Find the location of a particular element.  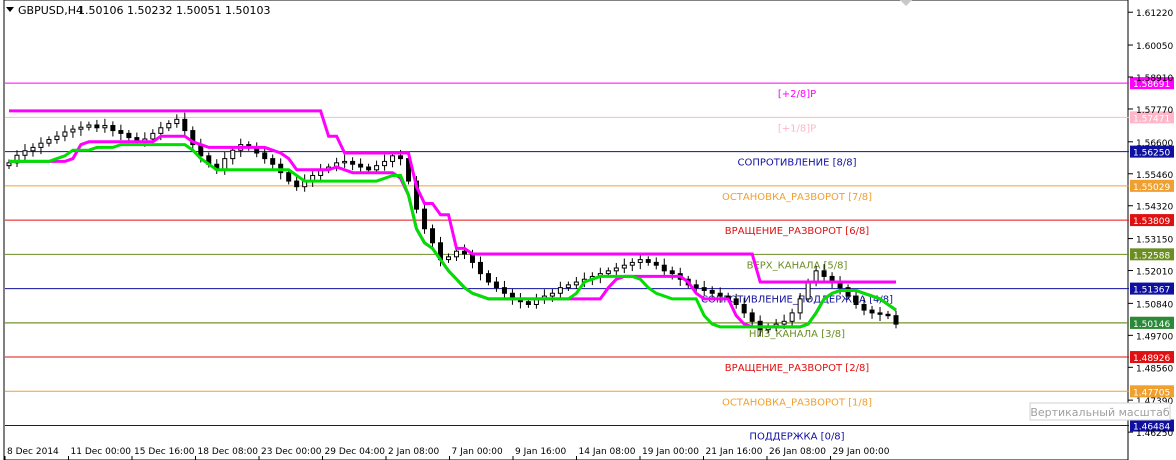

x-tick-label: 26 Jan 08:00 is located at coordinates (797, 452).